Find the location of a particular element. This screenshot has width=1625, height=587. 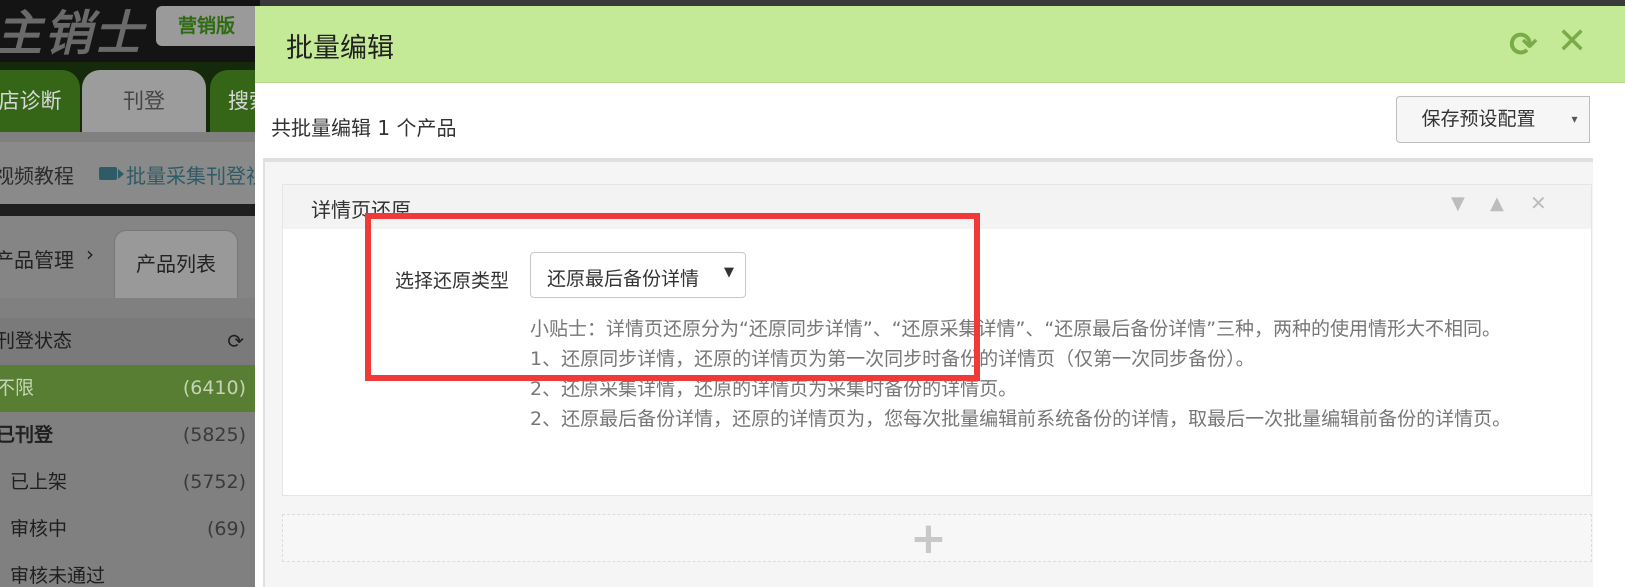

filter-row-count: (5752) is located at coordinates (214, 482).